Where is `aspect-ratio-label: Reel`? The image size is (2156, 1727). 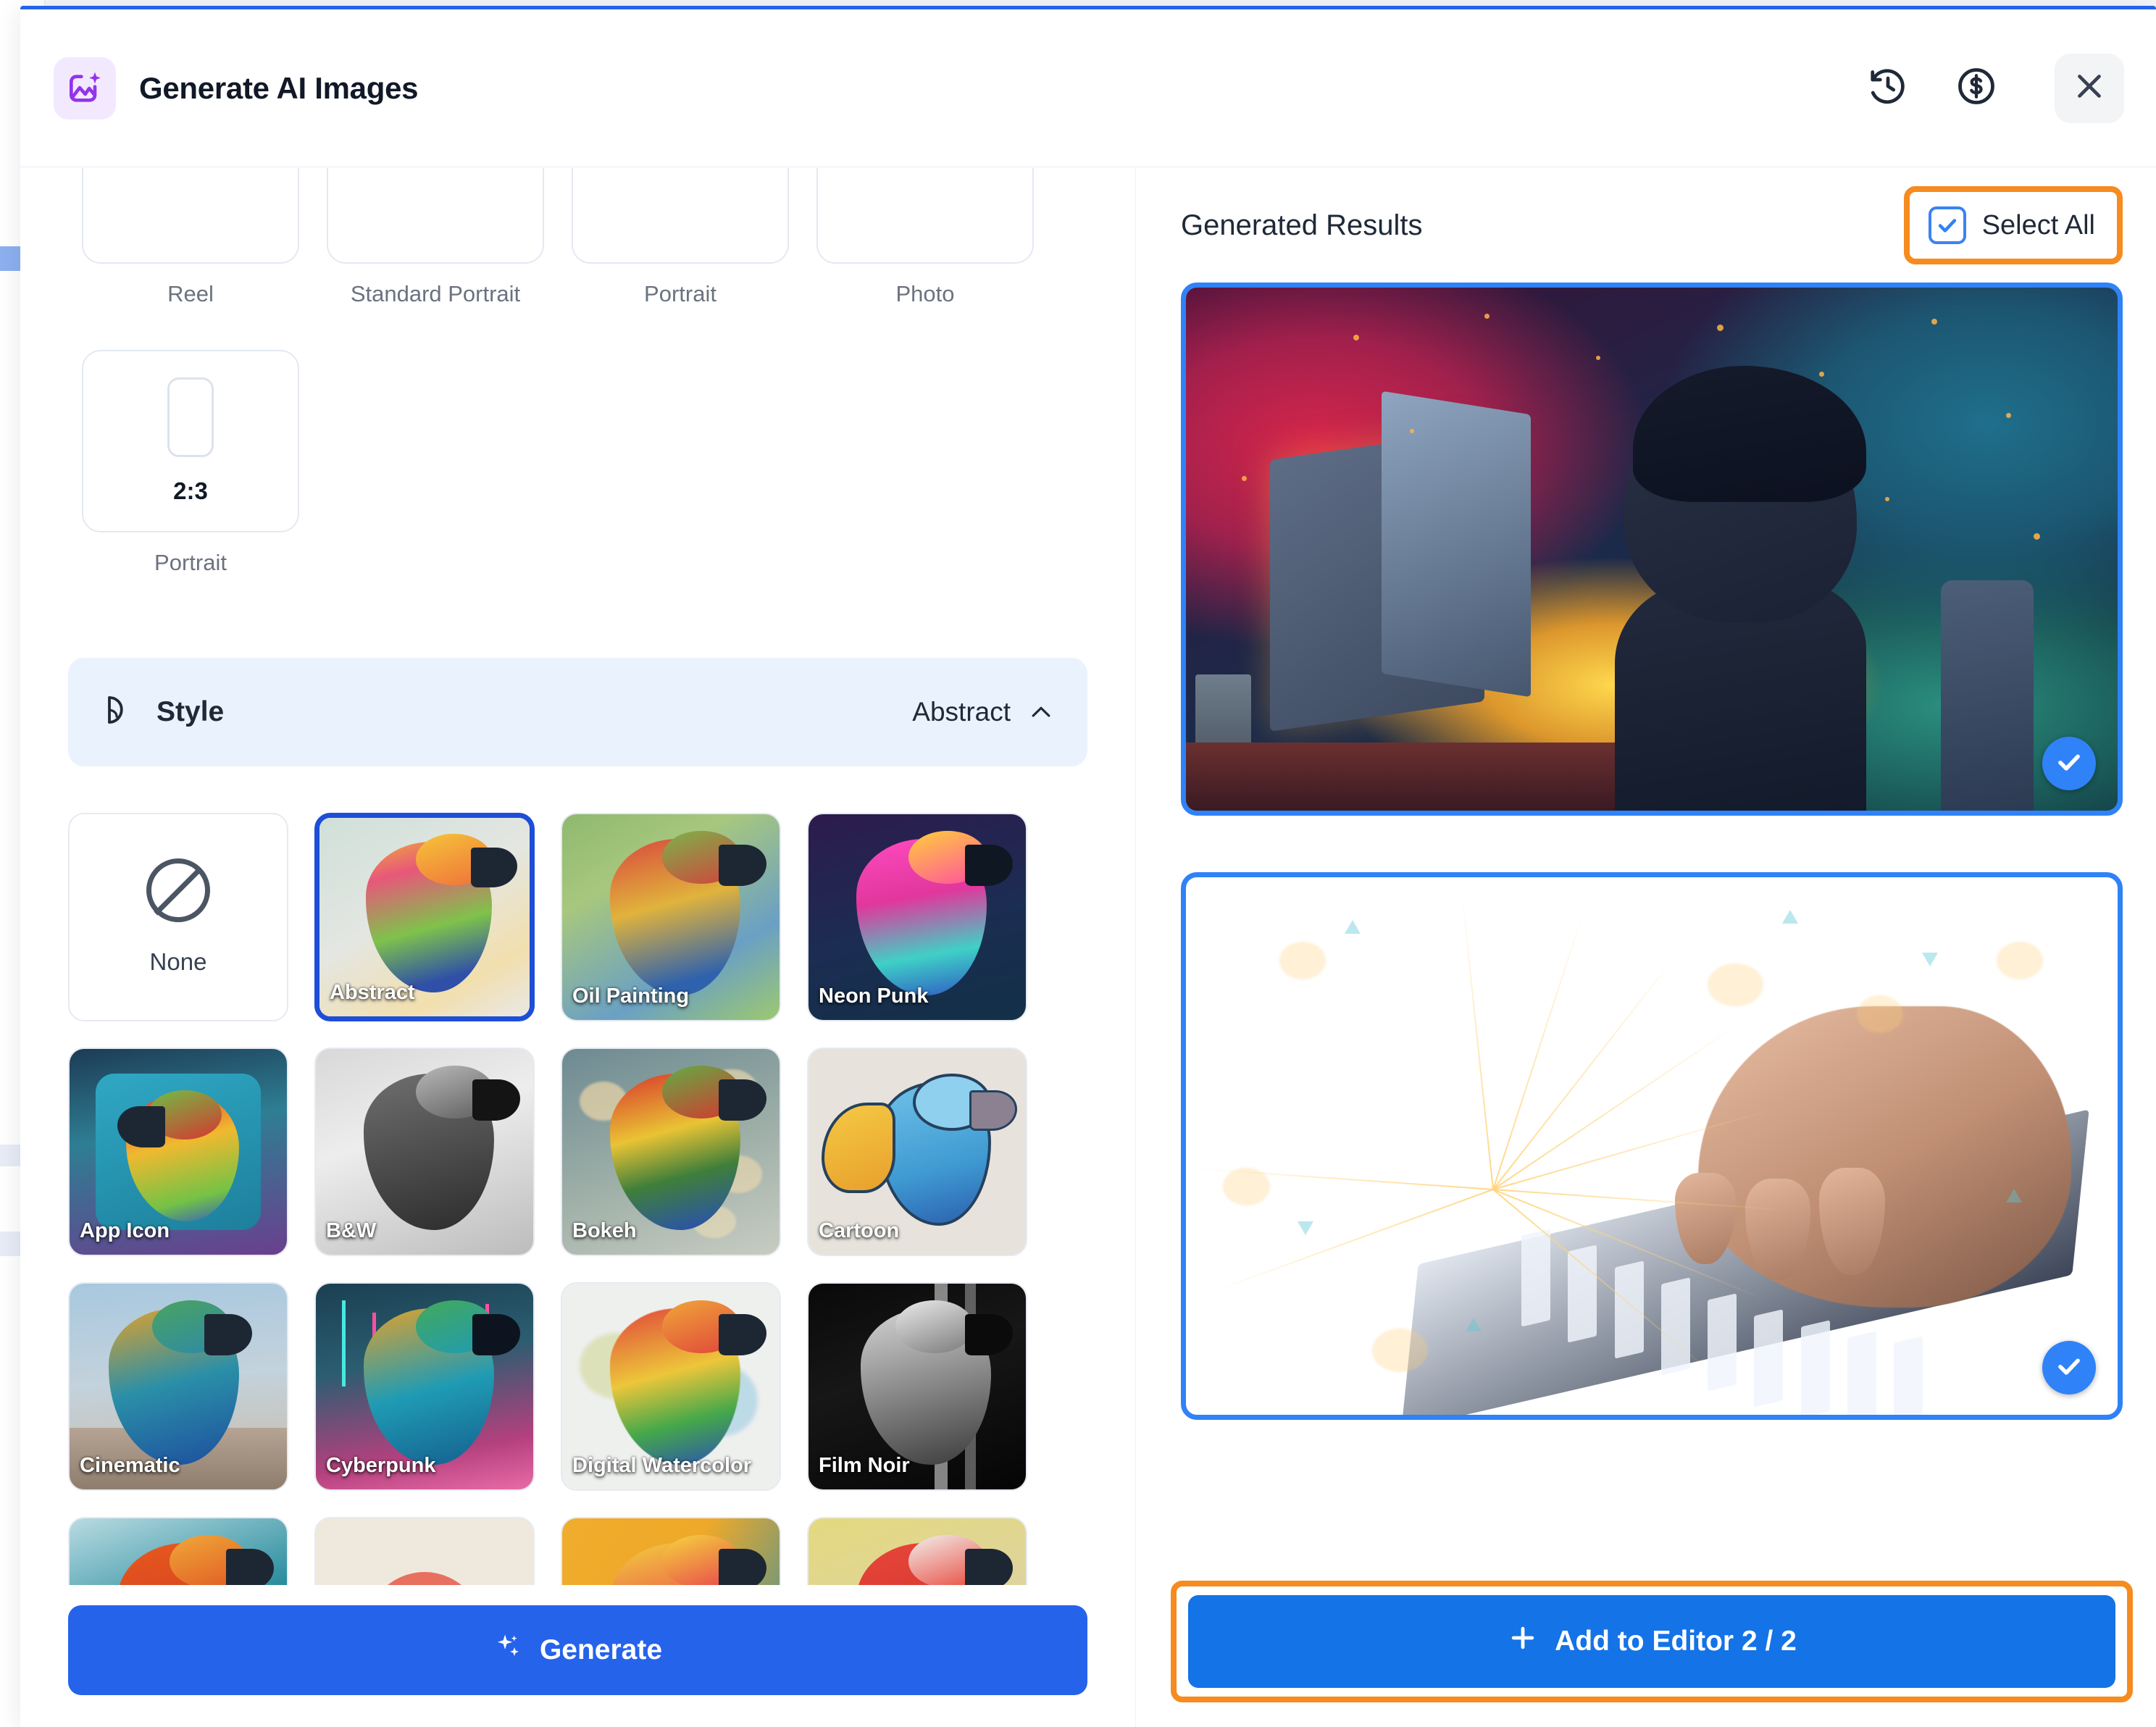
aspect-ratio-label: Reel is located at coordinates (191, 293).